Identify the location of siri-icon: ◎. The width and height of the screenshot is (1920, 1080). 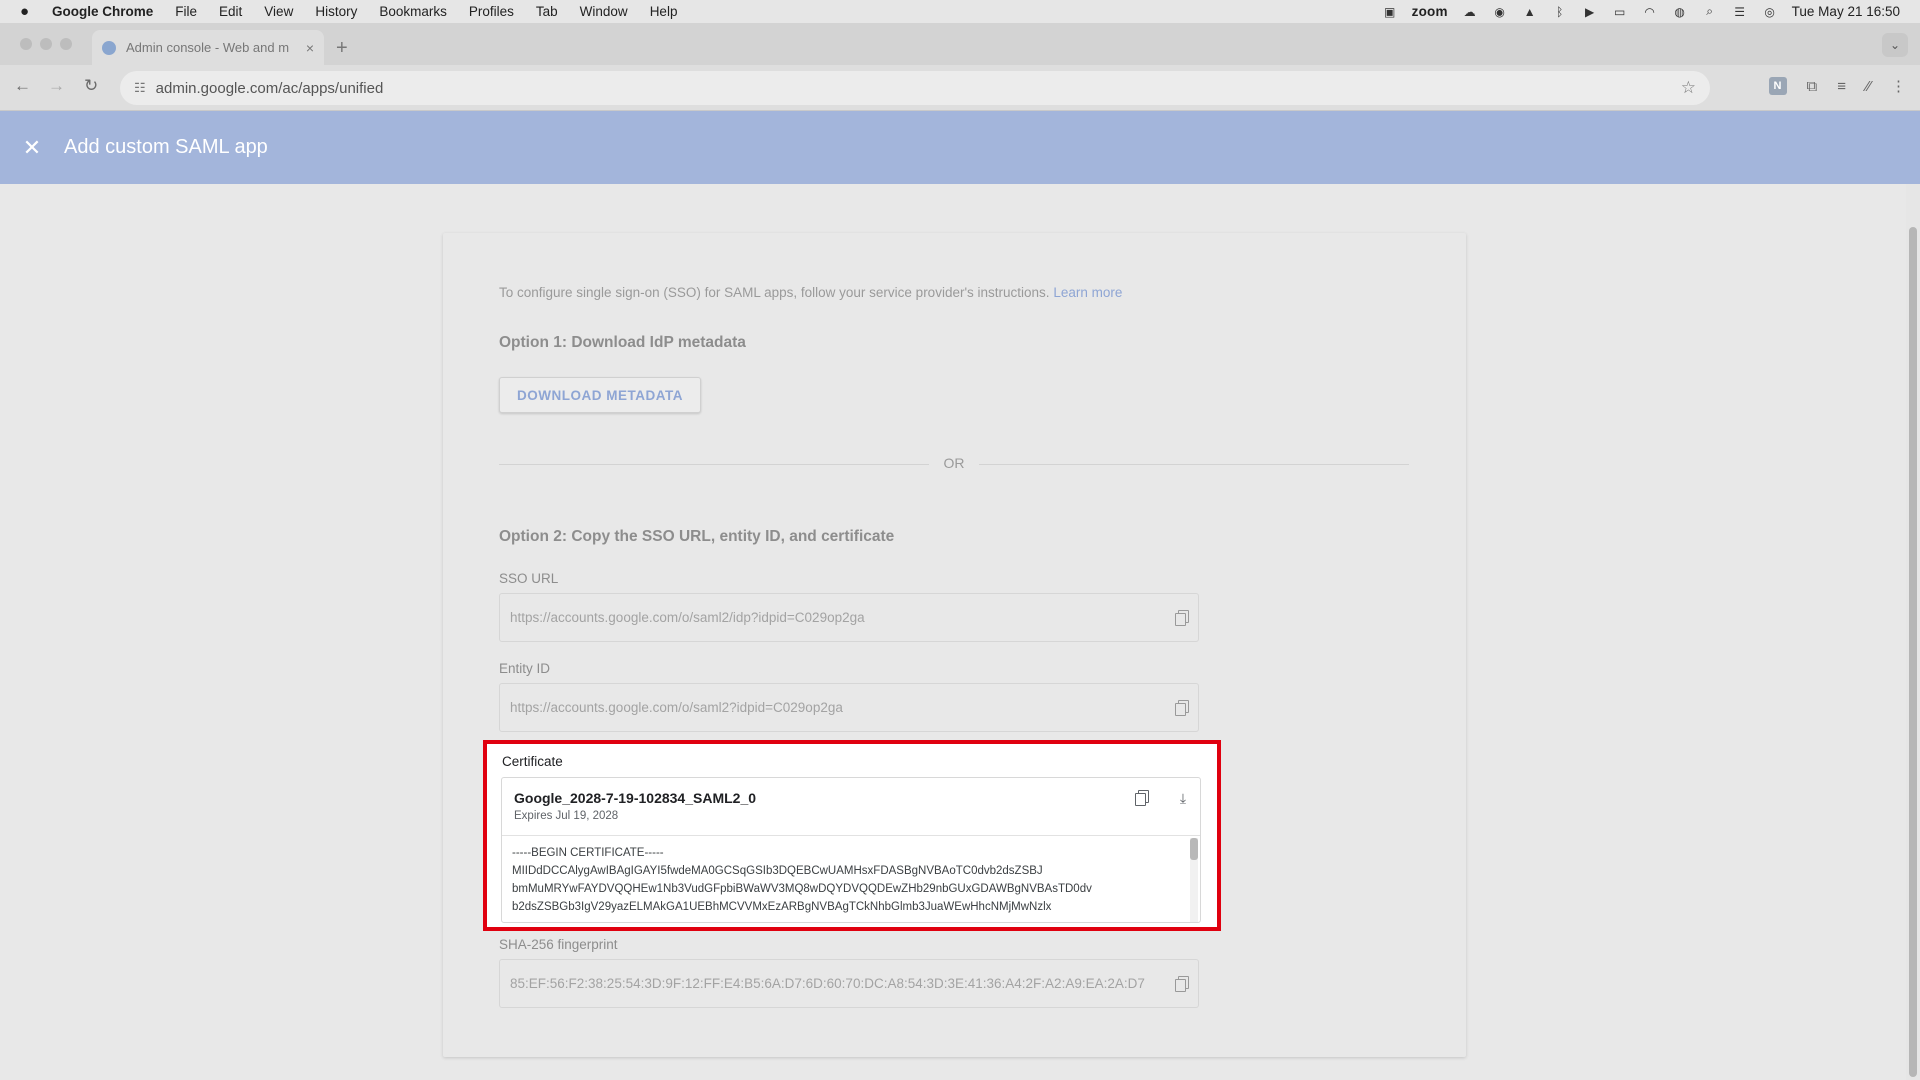
(1770, 12).